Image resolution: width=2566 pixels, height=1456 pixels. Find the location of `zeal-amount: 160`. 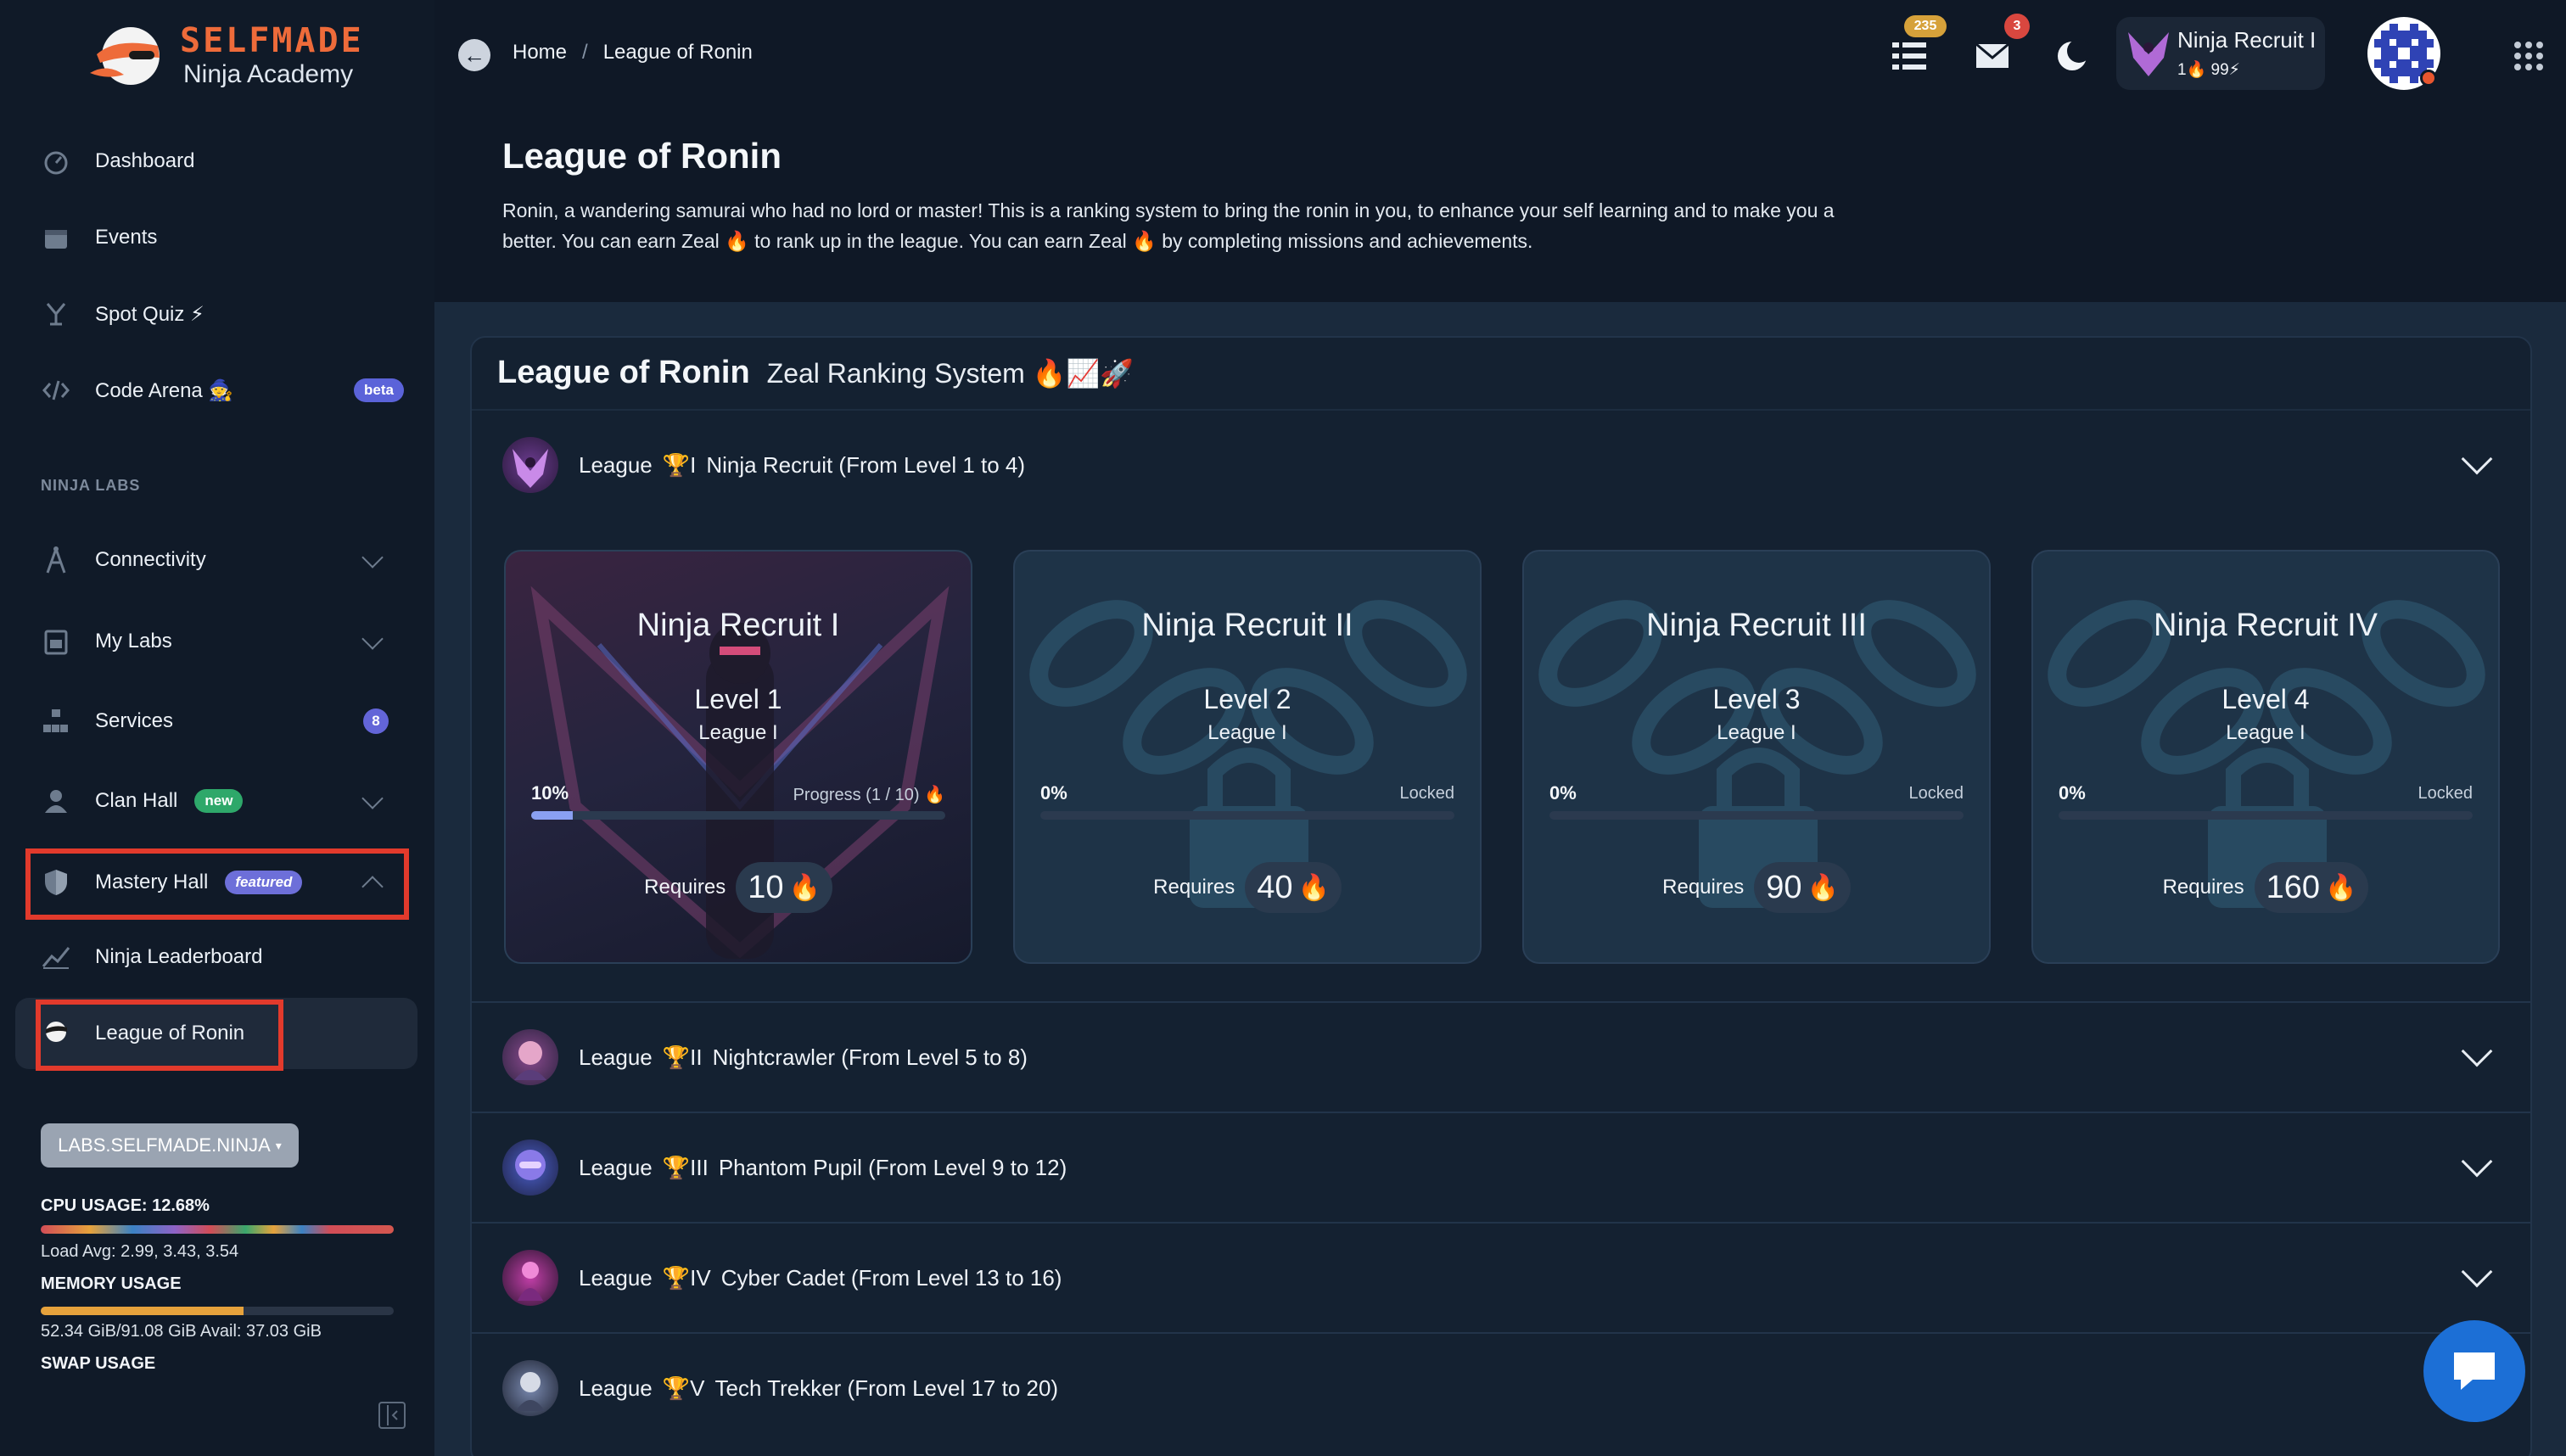

zeal-amount: 160 is located at coordinates (2293, 887).